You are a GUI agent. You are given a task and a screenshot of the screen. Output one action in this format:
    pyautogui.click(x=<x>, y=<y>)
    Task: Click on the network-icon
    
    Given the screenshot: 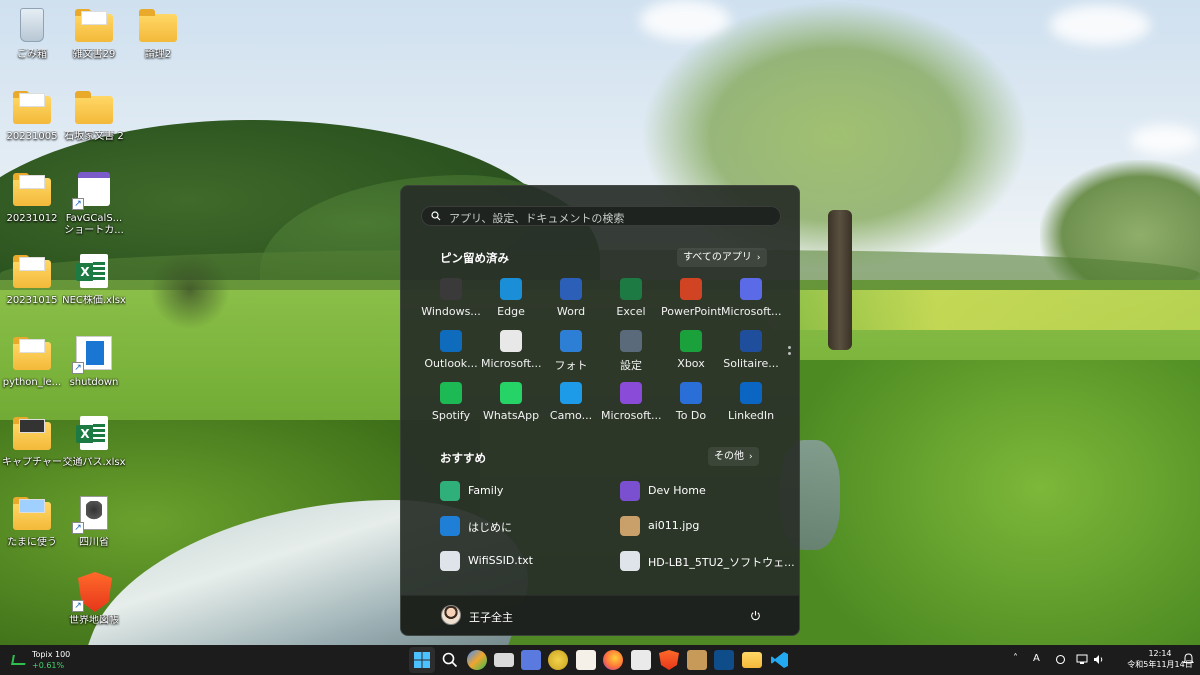 What is the action you would take?
    pyautogui.click(x=1082, y=659)
    